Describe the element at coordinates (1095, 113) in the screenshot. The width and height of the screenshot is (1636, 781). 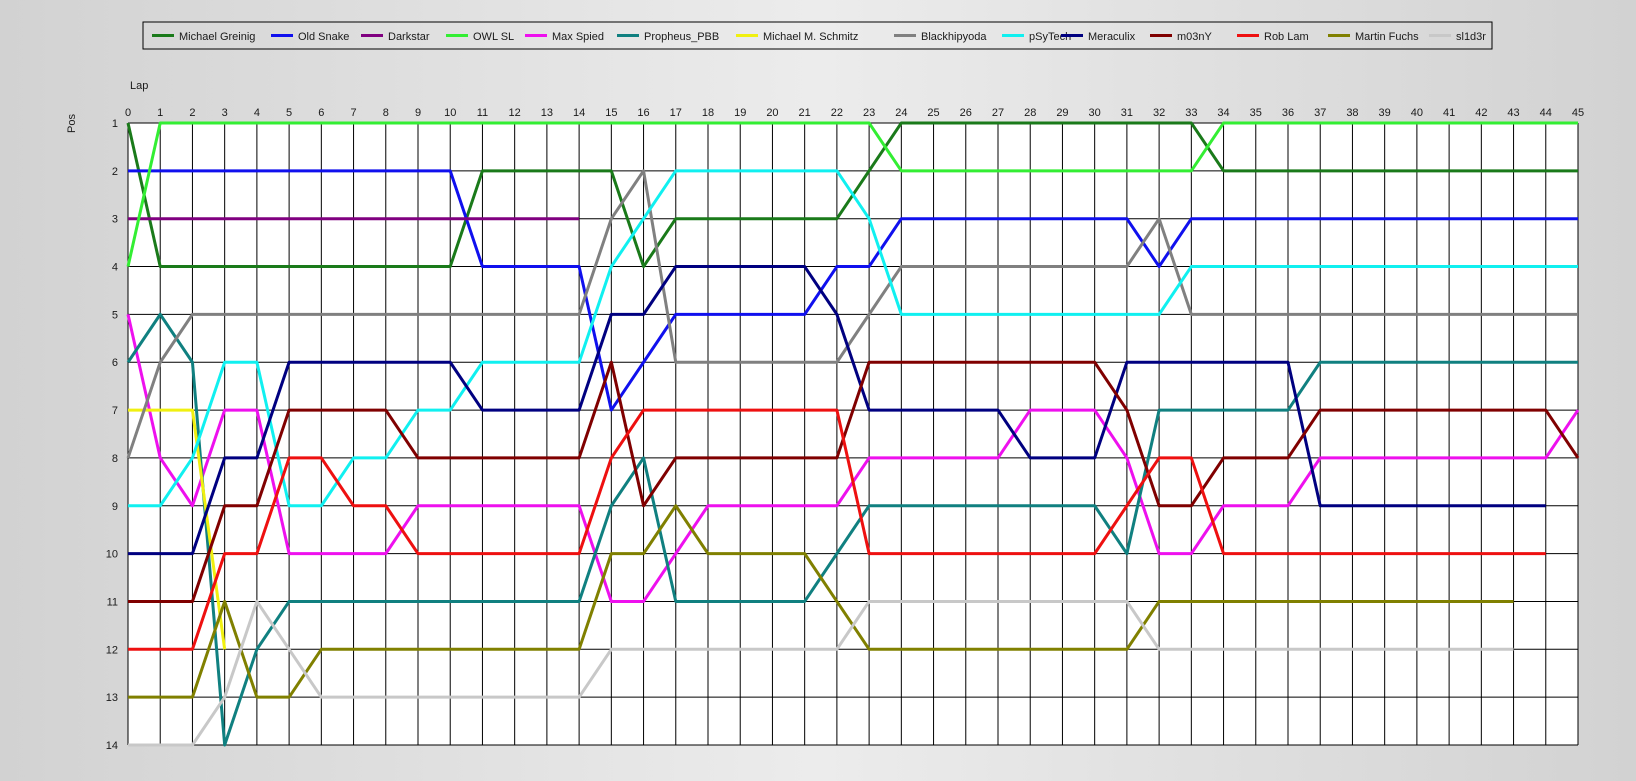
I see `x-tick-label: 30` at that location.